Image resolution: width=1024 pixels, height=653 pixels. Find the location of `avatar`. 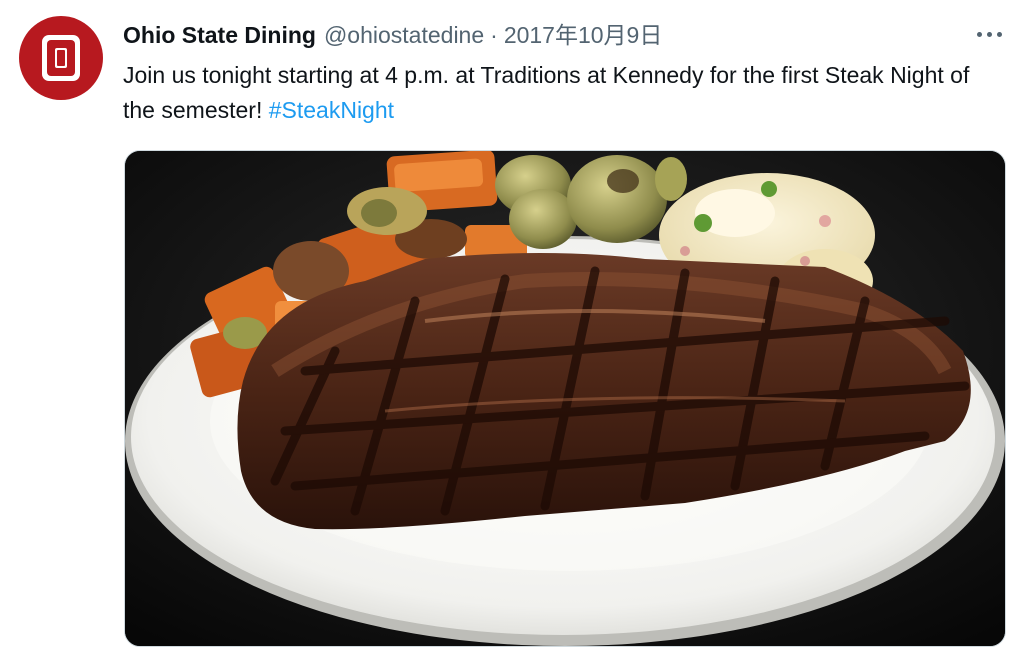

avatar is located at coordinates (61, 58).